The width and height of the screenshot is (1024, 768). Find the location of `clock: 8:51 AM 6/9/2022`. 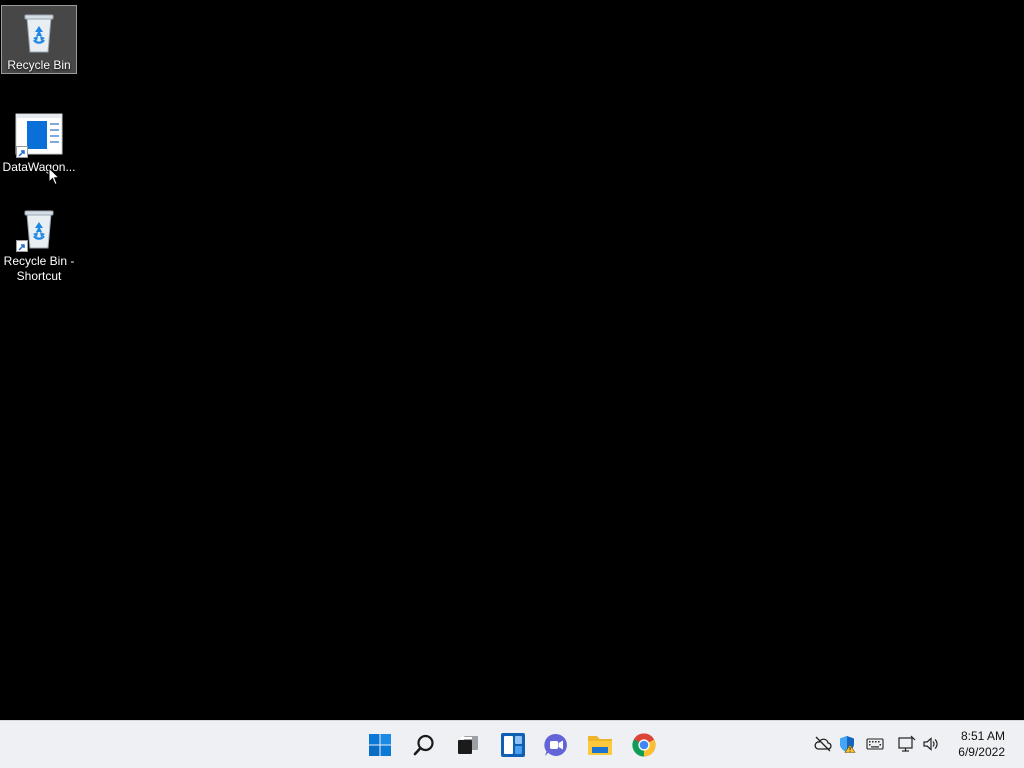

clock: 8:51 AM 6/9/2022 is located at coordinates (981, 744).